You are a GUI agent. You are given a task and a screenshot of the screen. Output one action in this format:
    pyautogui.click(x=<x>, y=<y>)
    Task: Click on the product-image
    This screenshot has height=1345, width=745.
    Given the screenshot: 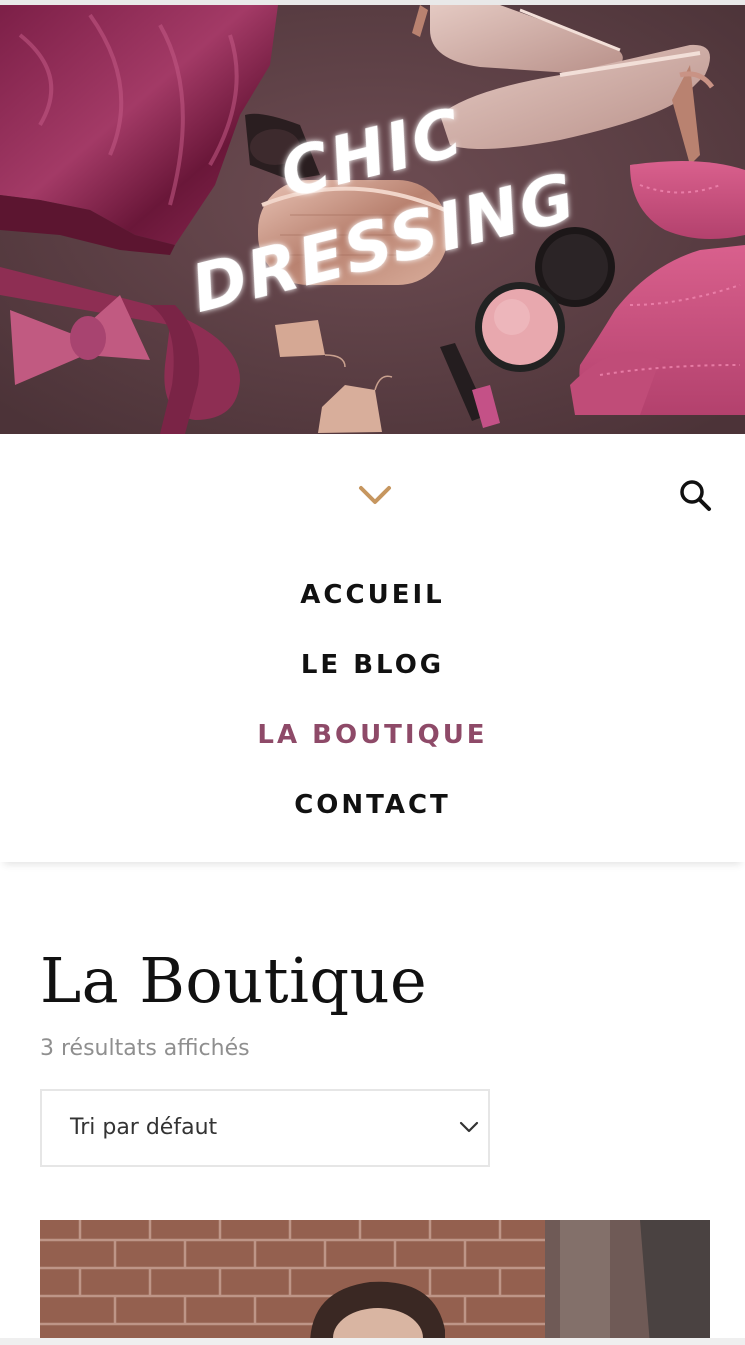 What is the action you would take?
    pyautogui.click(x=375, y=1282)
    